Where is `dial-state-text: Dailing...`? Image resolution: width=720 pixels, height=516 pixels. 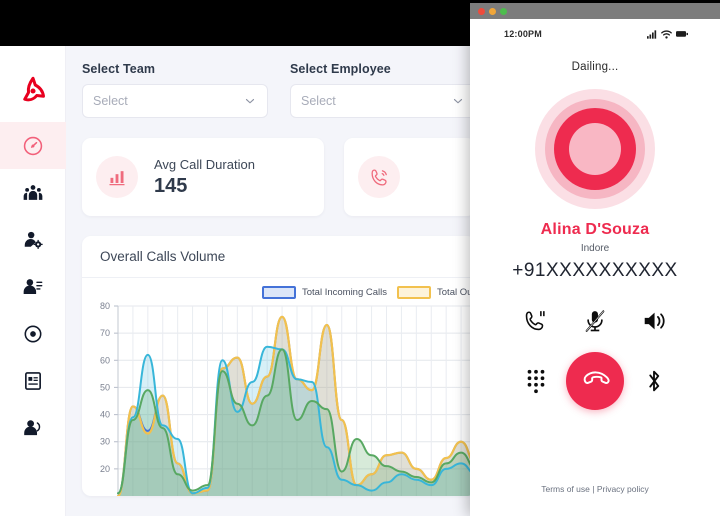
dial-state-text: Dailing... is located at coordinates (595, 67).